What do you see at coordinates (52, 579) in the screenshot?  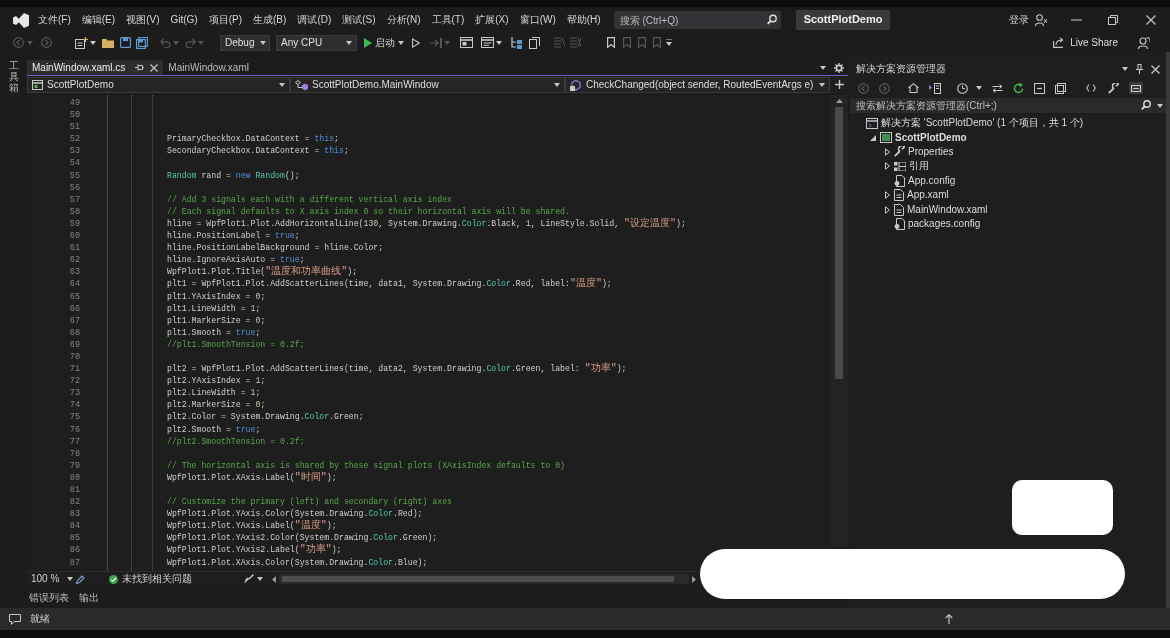 I see `zoom-dropdown: 100 %` at bounding box center [52, 579].